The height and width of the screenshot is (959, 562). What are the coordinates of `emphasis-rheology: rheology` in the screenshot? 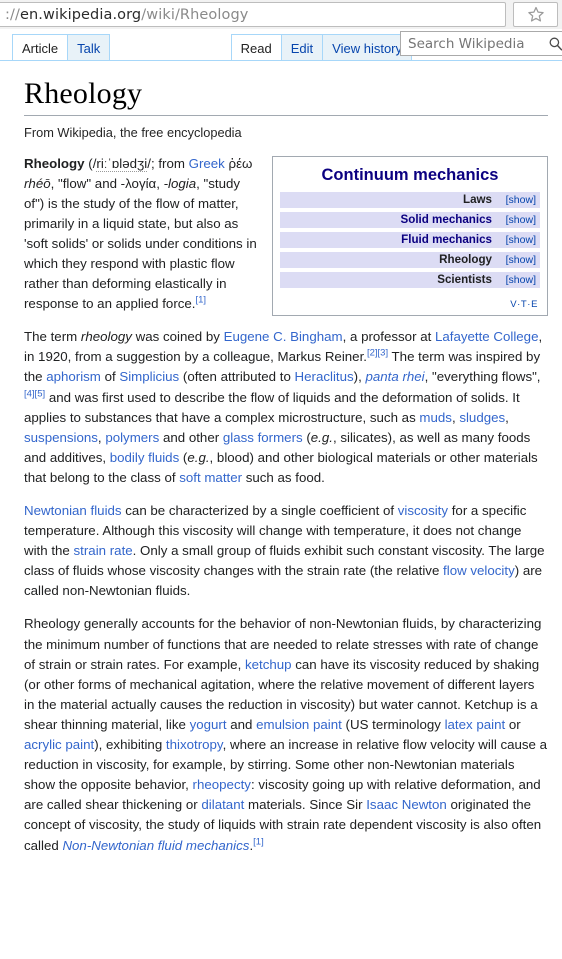 It's located at (106, 337).